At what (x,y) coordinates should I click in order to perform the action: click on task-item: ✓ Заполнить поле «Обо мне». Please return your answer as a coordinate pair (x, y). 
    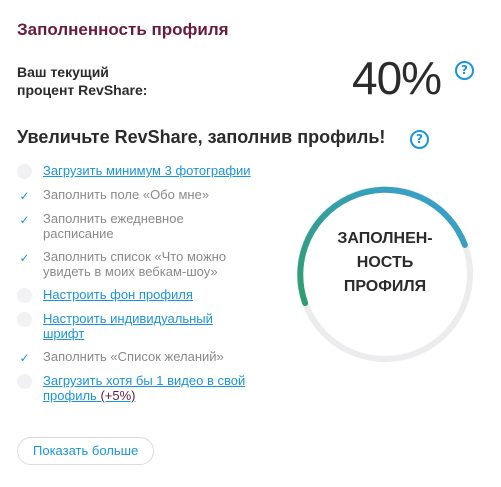
    Looking at the image, I should click on (149, 195).